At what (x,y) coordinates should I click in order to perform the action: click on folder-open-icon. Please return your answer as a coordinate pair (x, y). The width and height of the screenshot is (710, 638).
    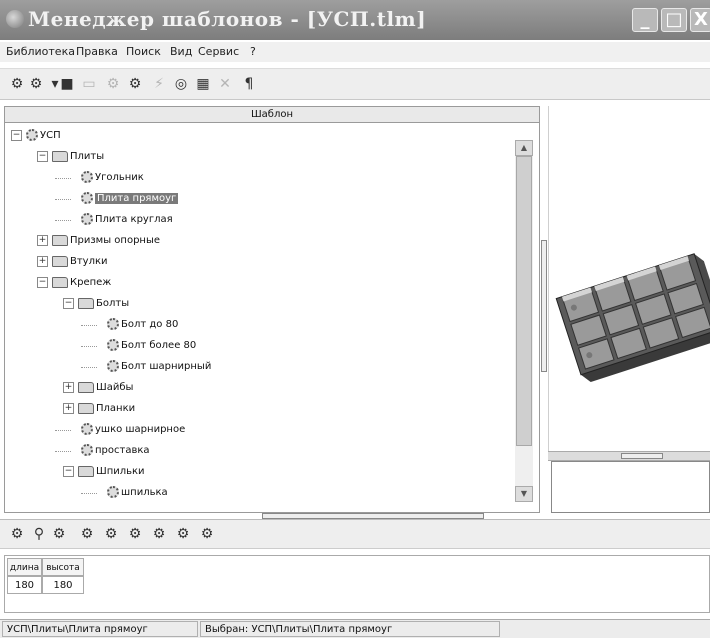
    Looking at the image, I should click on (60, 282).